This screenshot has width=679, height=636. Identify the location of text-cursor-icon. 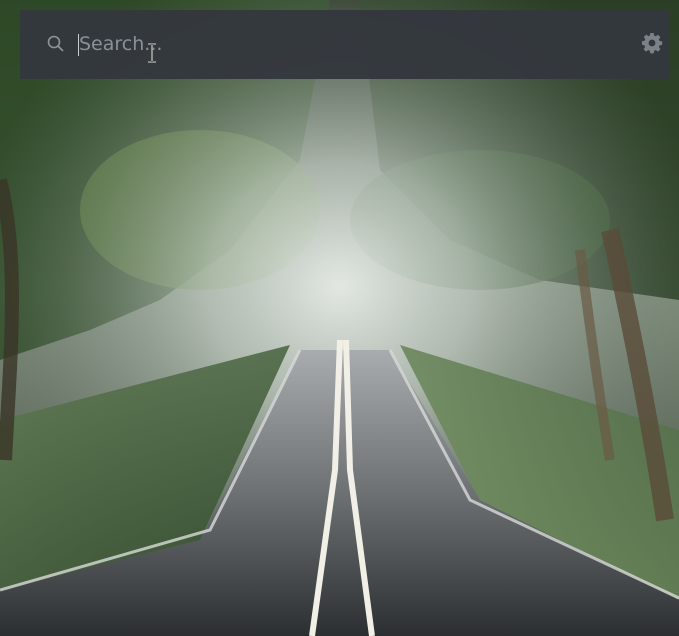
(152, 53).